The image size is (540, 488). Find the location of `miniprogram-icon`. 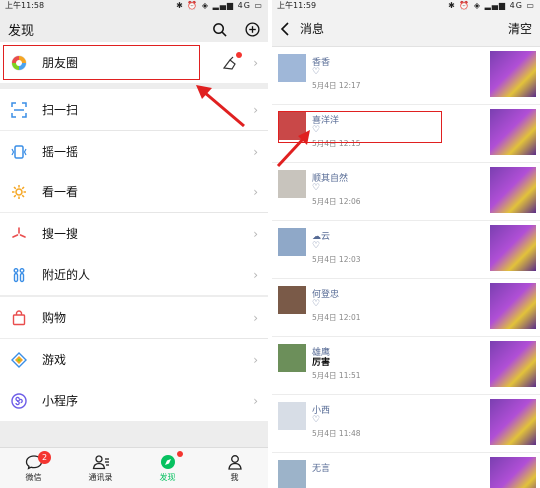

miniprogram-icon is located at coordinates (19, 401).